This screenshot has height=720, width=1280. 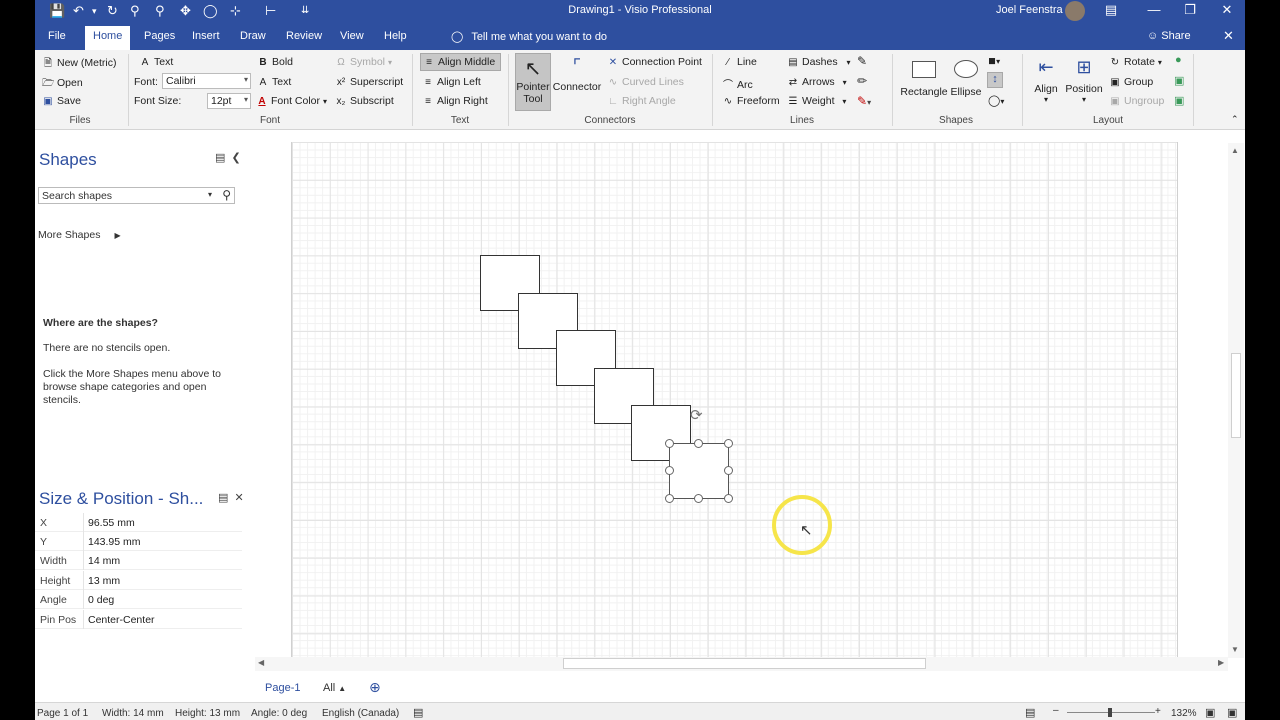 I want to click on switch-windows-icon: ▣, so click(x=1232, y=712).